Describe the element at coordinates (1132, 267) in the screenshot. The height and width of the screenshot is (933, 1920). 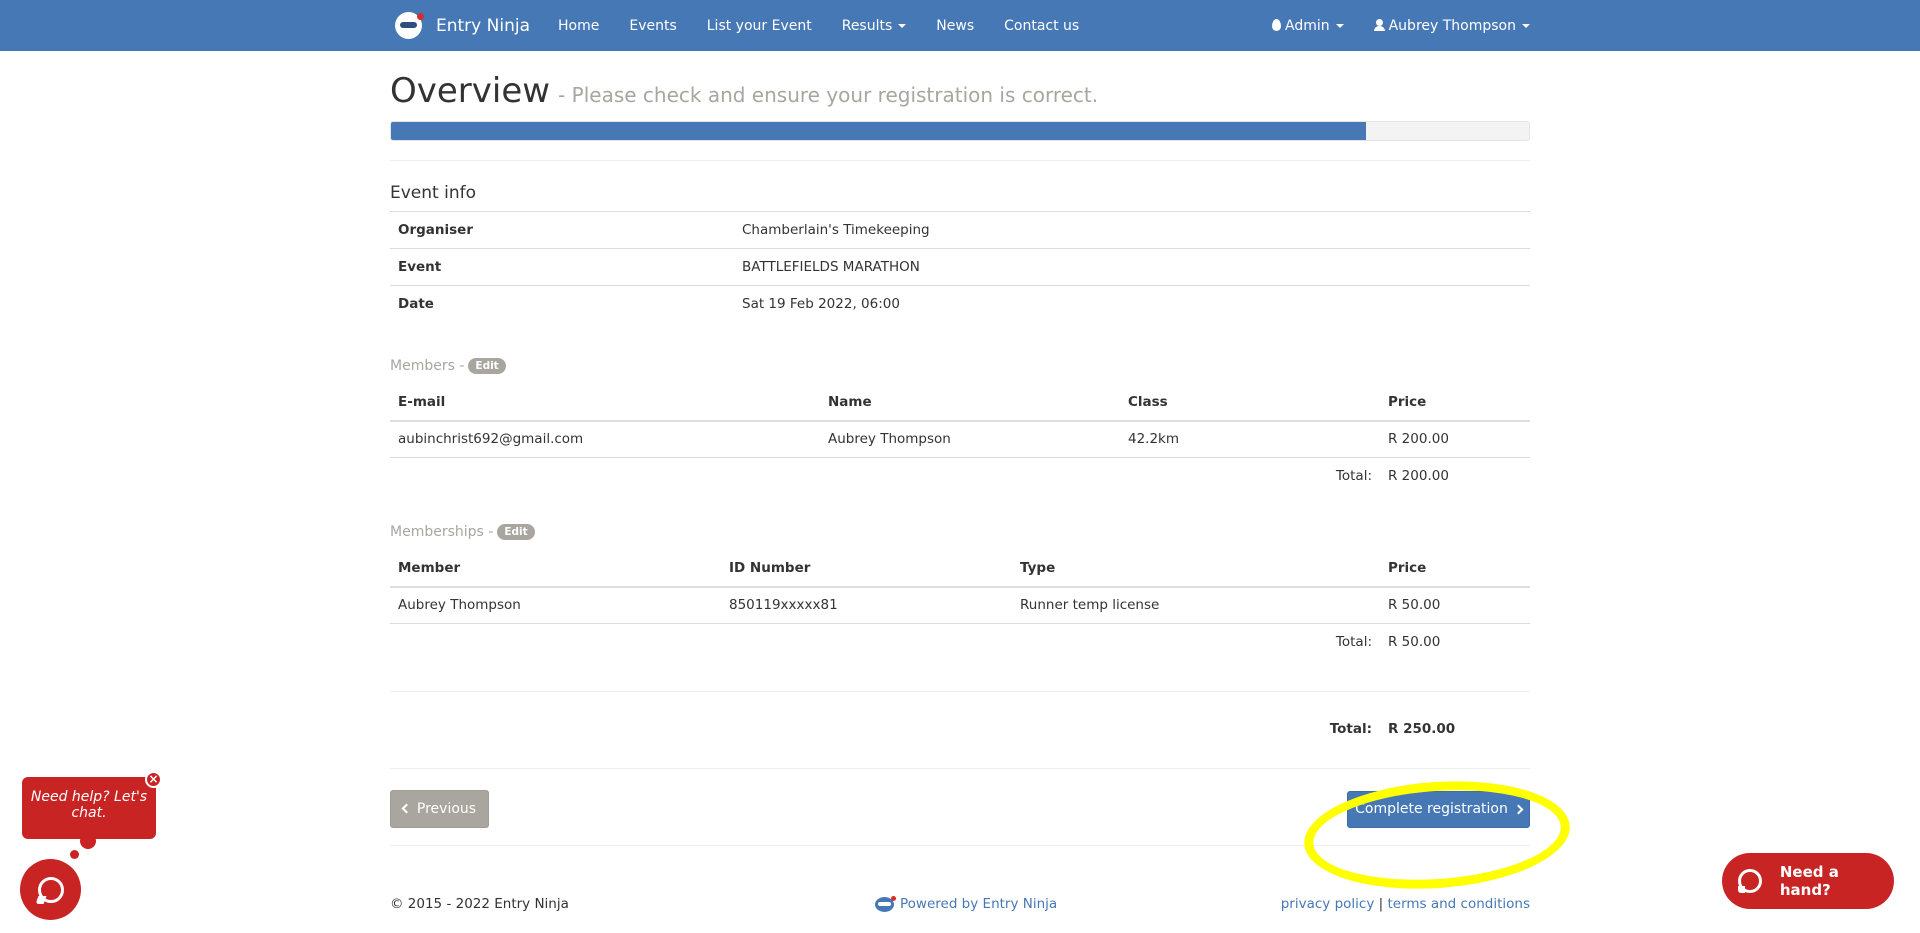
I see `event-value: BATTLEFIELDS MARATHON` at that location.